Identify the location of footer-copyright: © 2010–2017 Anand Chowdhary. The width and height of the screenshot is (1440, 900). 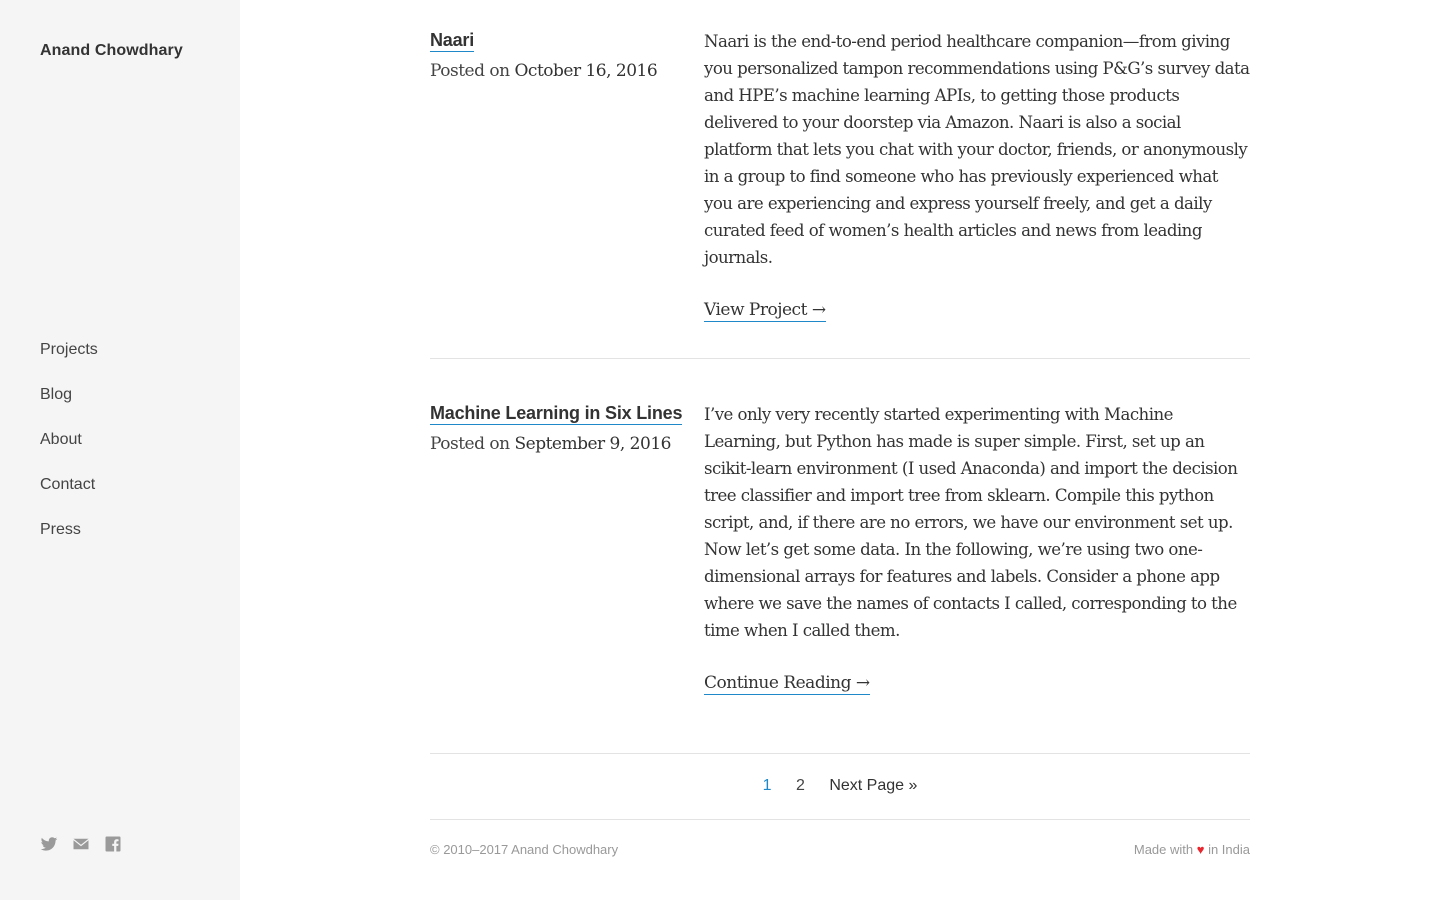
(524, 849).